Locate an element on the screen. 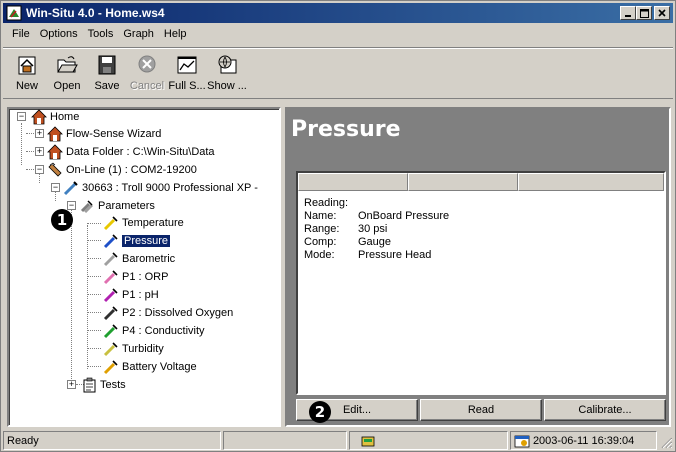 This screenshot has width=676, height=452. tree-item-parameters: Parameters is located at coordinates (117, 206).